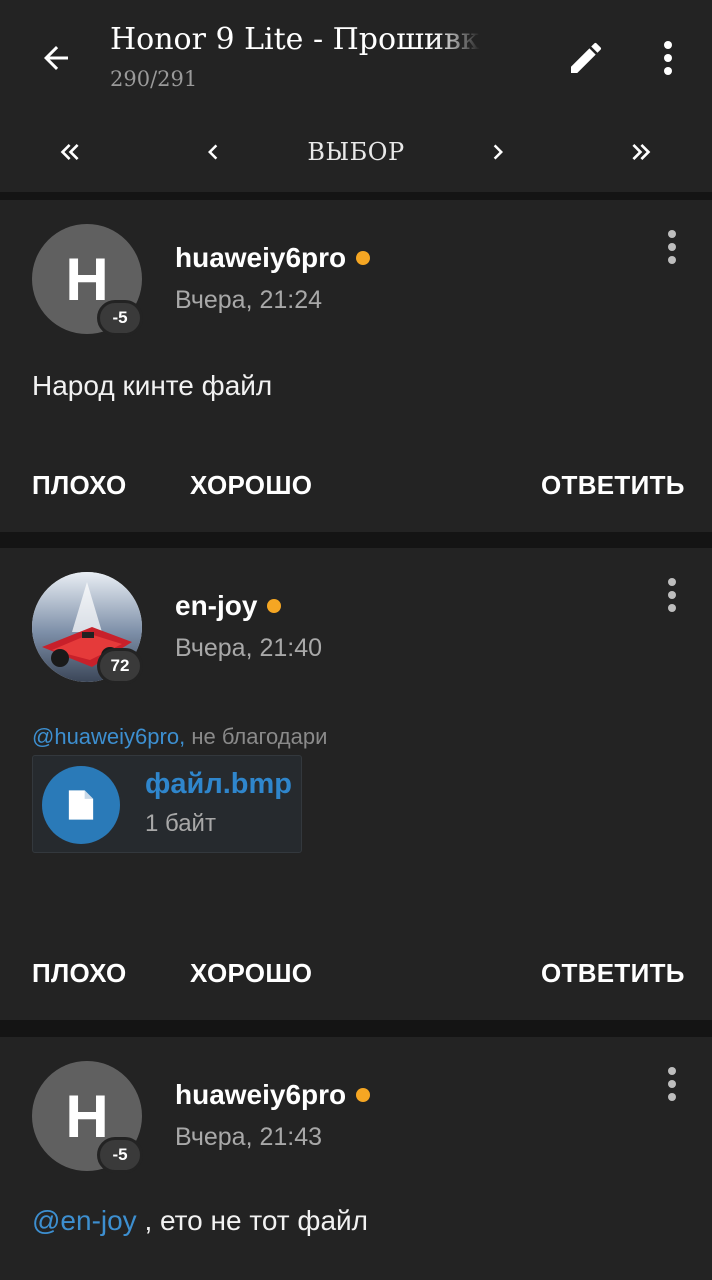 The image size is (712, 1280). I want to click on file-icon, so click(81, 805).